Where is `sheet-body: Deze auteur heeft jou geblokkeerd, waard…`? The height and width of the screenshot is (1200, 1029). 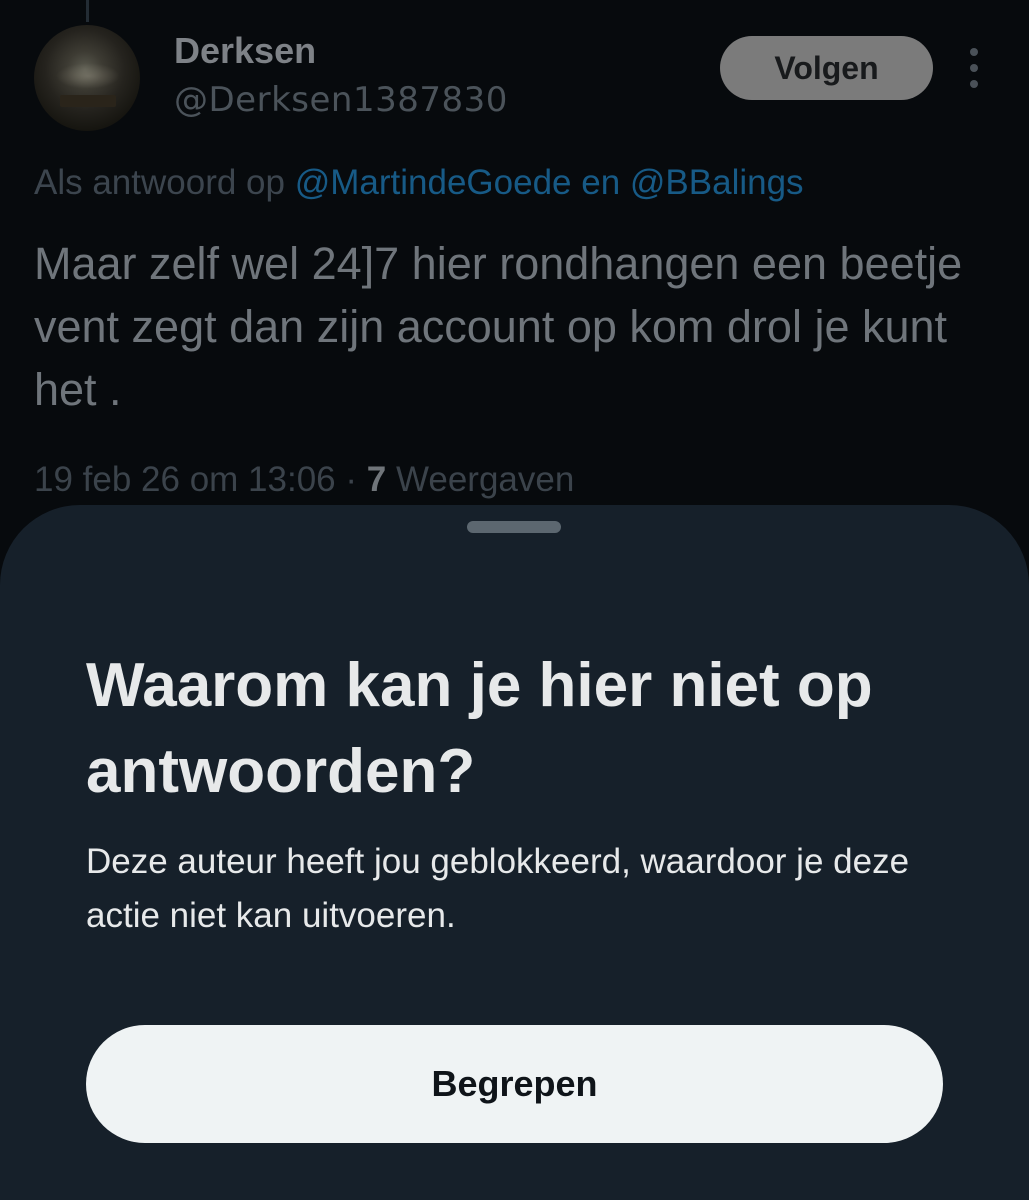 sheet-body: Deze auteur heeft jou geblokkeerd, waard… is located at coordinates (498, 888).